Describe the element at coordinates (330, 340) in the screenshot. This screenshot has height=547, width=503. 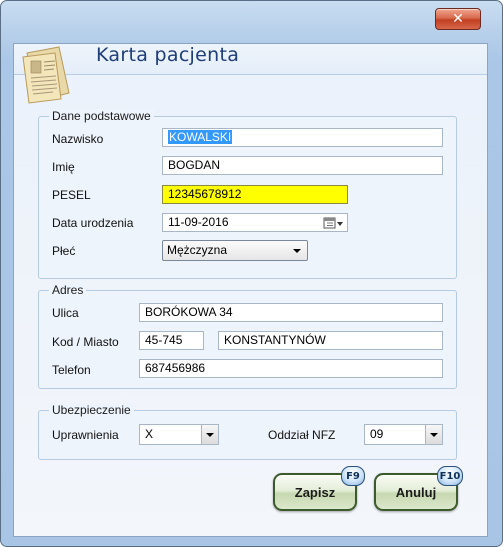
I see `city-field: KONSTANTYNÓW` at that location.